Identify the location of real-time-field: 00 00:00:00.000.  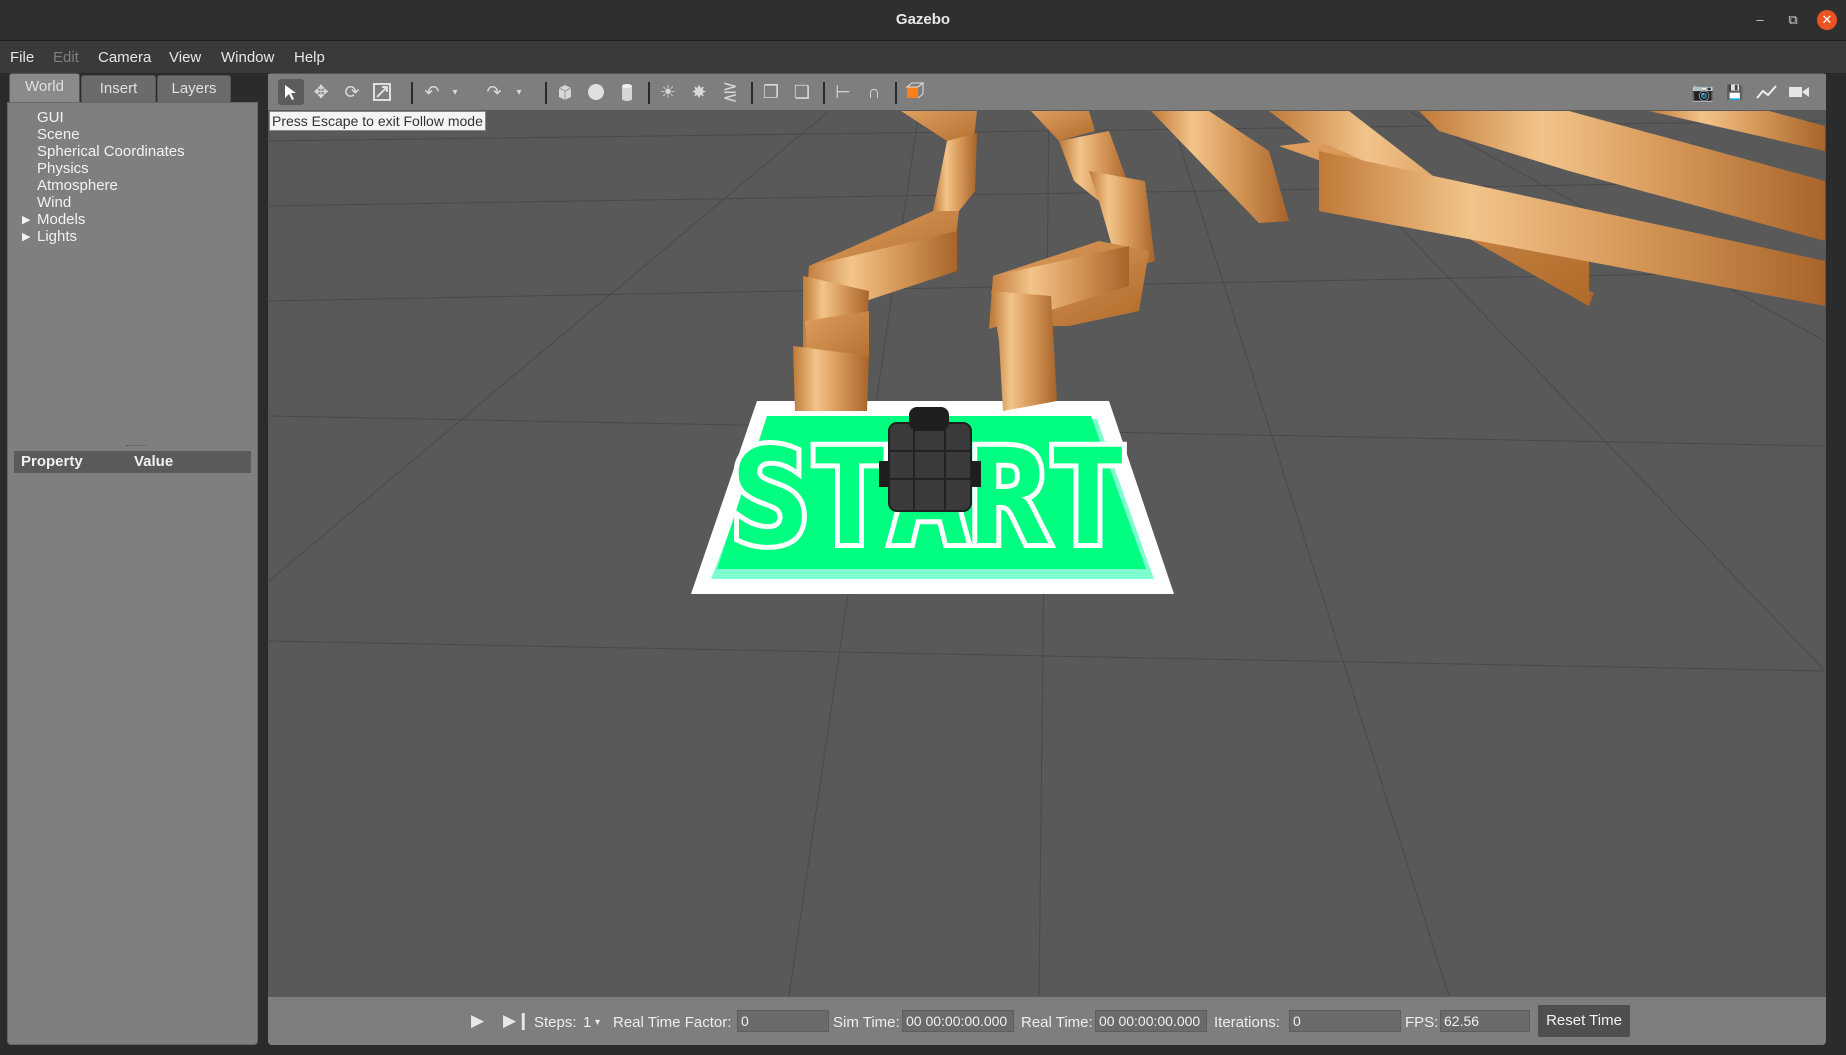
(1151, 1021).